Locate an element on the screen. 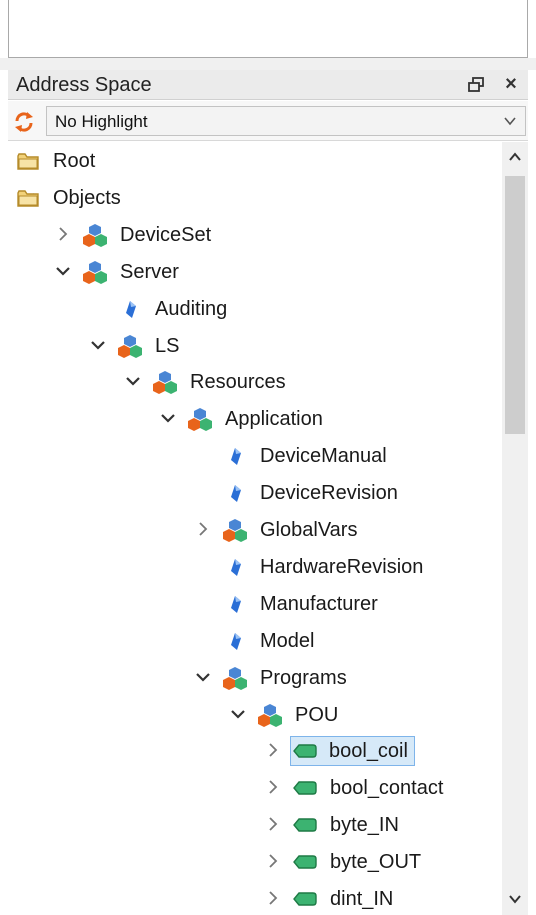  tree-node-byte_out: byte_OUT is located at coordinates (255, 862).